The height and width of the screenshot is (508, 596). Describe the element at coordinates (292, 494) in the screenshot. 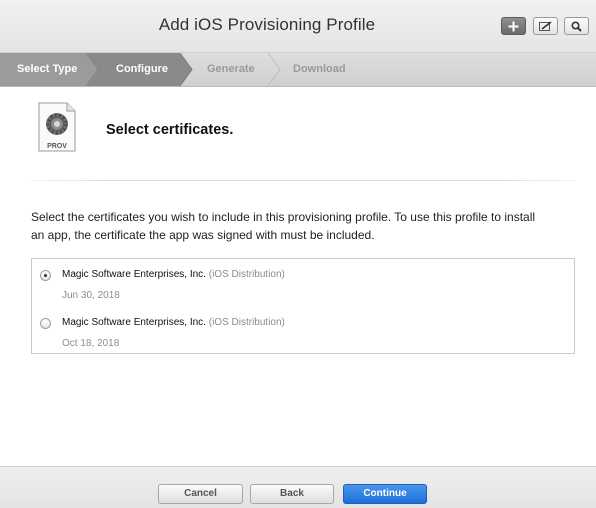

I see `back-button: Back` at that location.